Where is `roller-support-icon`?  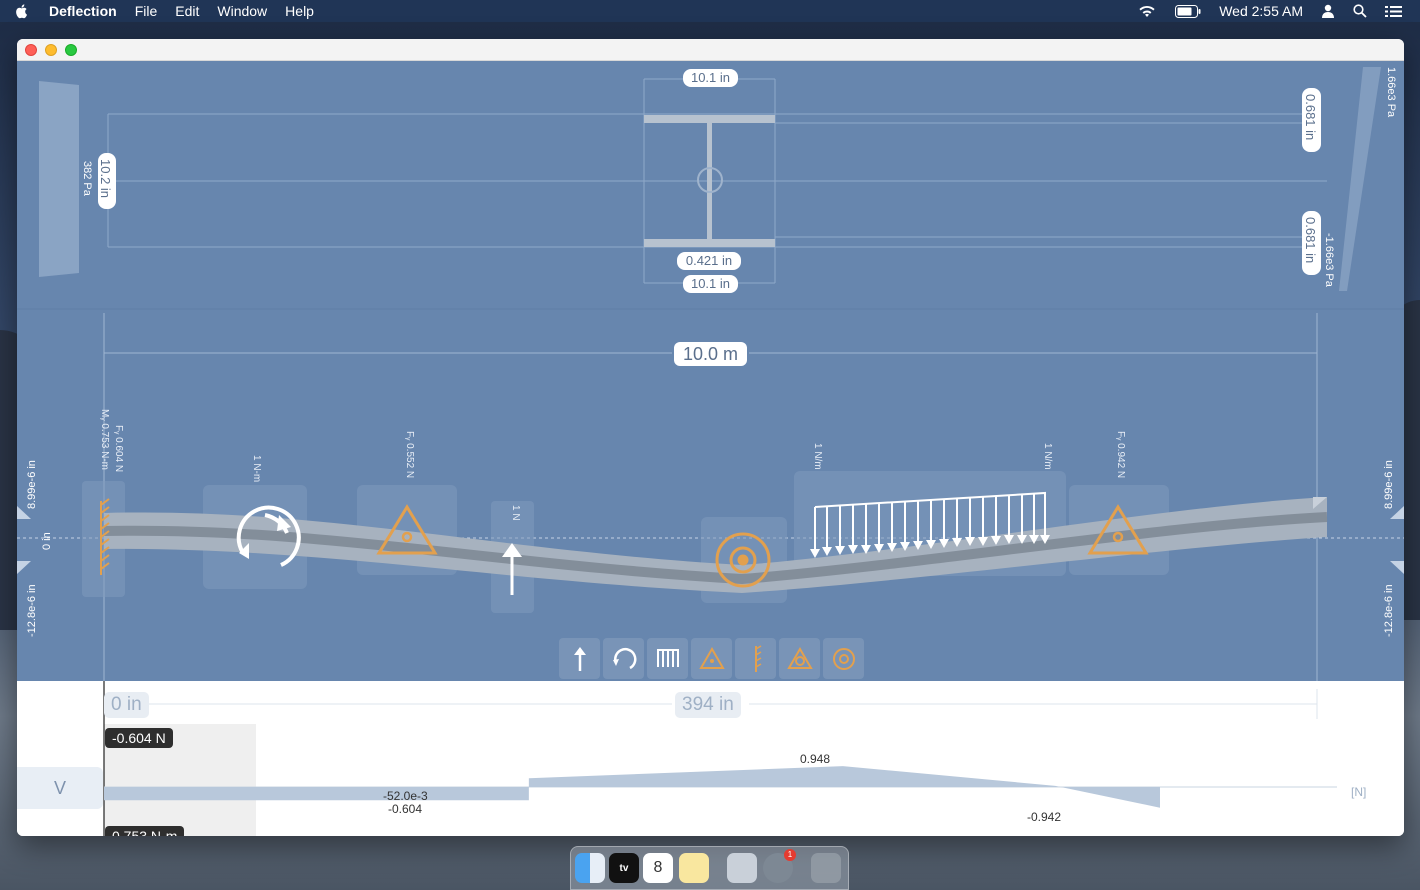 roller-support-icon is located at coordinates (799, 657).